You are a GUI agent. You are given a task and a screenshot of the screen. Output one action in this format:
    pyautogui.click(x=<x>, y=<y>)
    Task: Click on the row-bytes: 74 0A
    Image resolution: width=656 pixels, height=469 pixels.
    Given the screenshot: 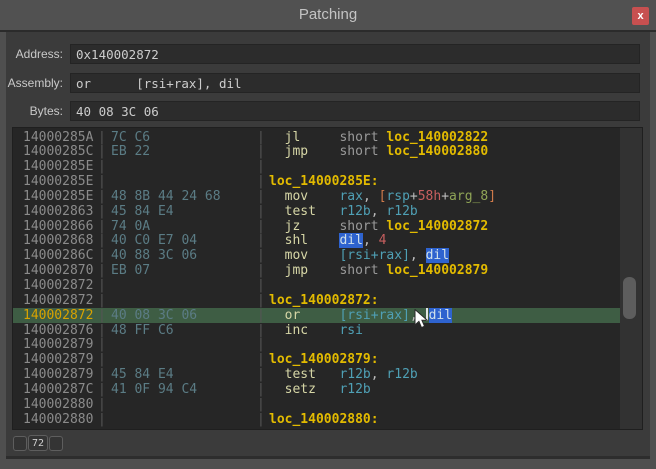 What is the action you would take?
    pyautogui.click(x=131, y=226)
    